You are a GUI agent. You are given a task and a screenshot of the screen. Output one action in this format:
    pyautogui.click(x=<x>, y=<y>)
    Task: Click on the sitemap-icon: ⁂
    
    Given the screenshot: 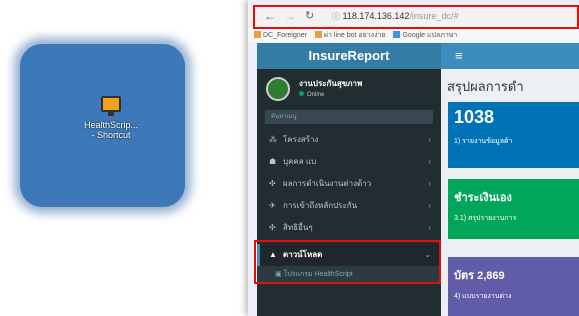 What is the action you would take?
    pyautogui.click(x=273, y=139)
    